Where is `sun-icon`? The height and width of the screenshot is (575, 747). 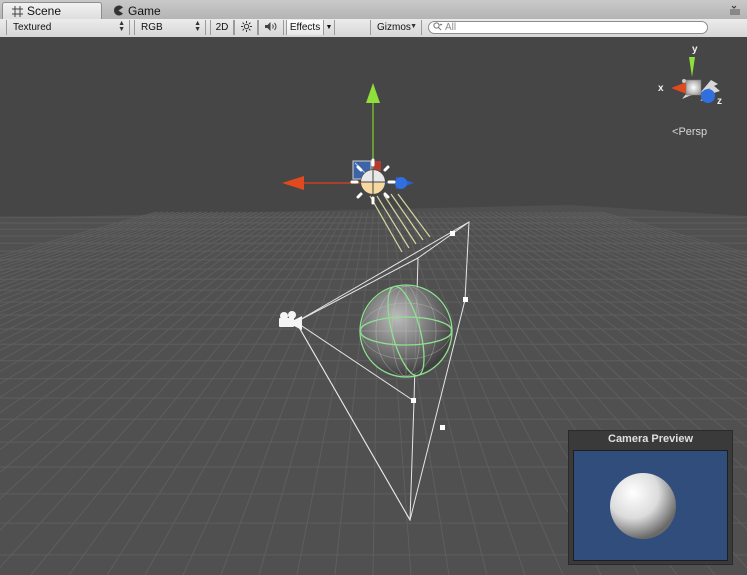 sun-icon is located at coordinates (246, 27).